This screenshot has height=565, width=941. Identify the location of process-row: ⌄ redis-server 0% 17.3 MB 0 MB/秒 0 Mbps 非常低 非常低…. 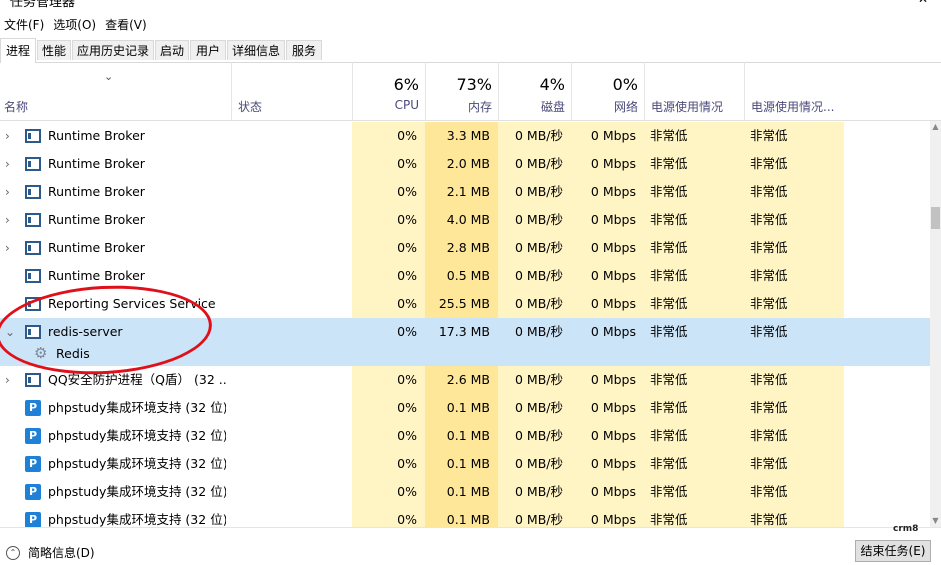
(465, 342).